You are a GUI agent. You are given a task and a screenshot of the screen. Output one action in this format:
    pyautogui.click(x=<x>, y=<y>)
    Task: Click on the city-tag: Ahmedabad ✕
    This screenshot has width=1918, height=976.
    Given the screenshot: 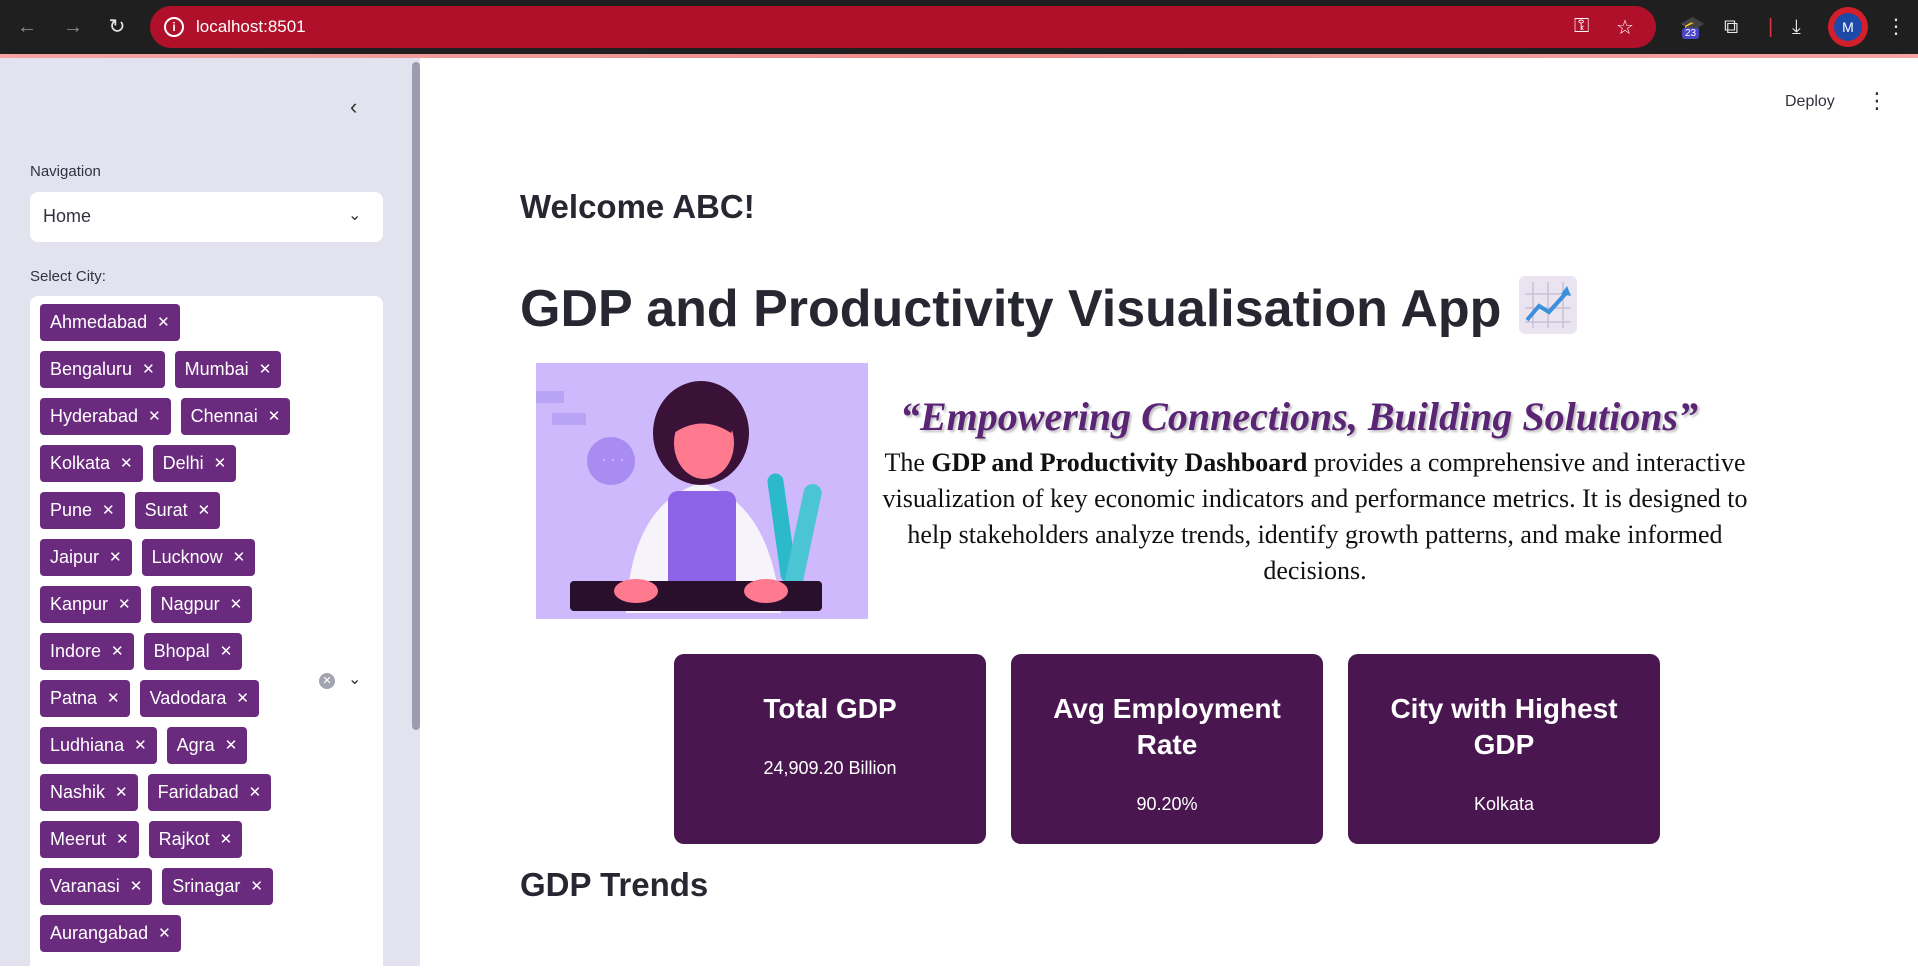 What is the action you would take?
    pyautogui.click(x=110, y=322)
    